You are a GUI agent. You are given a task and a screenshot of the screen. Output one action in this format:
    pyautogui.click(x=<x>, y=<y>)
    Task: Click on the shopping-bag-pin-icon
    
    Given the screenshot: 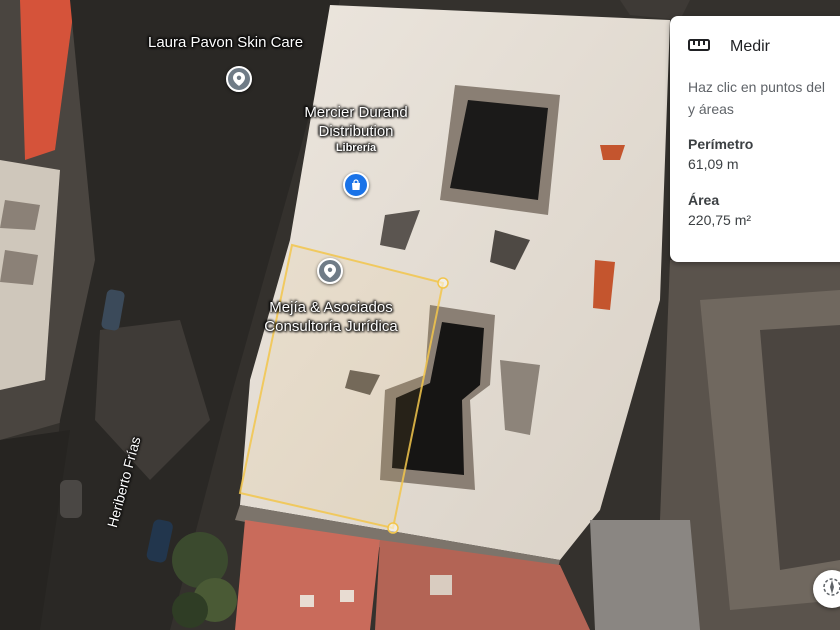 What is the action you would take?
    pyautogui.click(x=356, y=185)
    